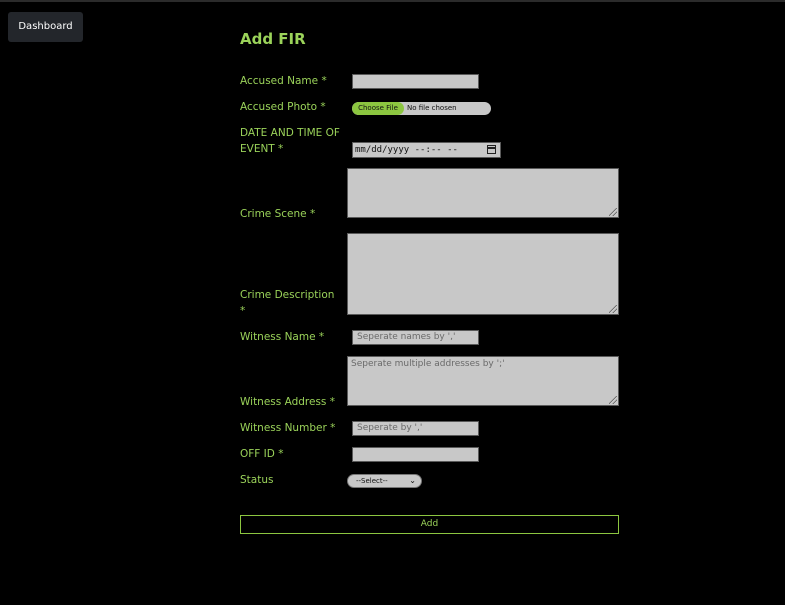 This screenshot has width=785, height=605. Describe the element at coordinates (262, 454) in the screenshot. I see `off-id-label: OFF ID *` at that location.